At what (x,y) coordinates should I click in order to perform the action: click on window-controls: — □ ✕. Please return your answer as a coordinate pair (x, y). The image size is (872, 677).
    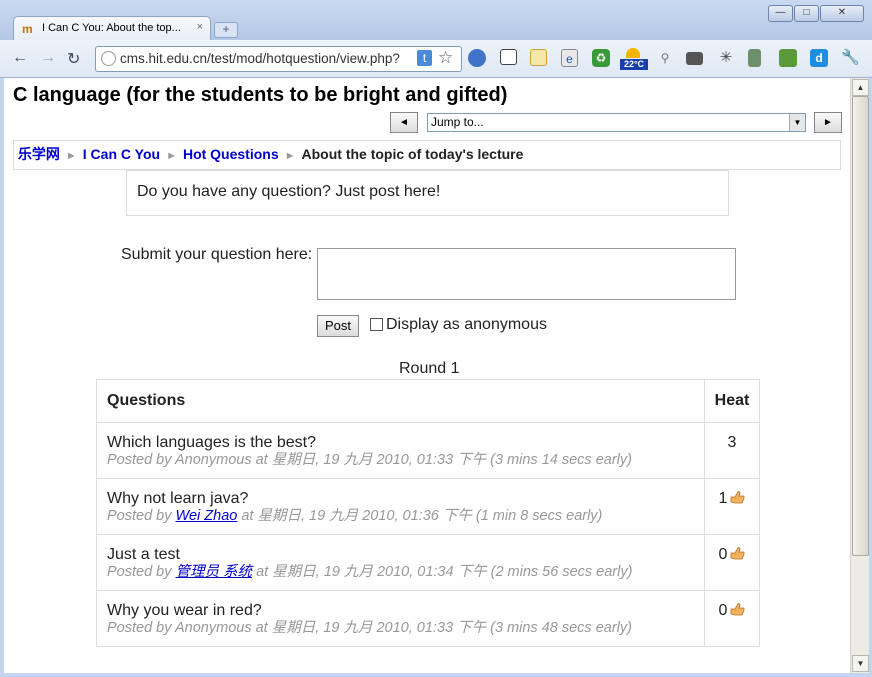
    Looking at the image, I should click on (815, 12).